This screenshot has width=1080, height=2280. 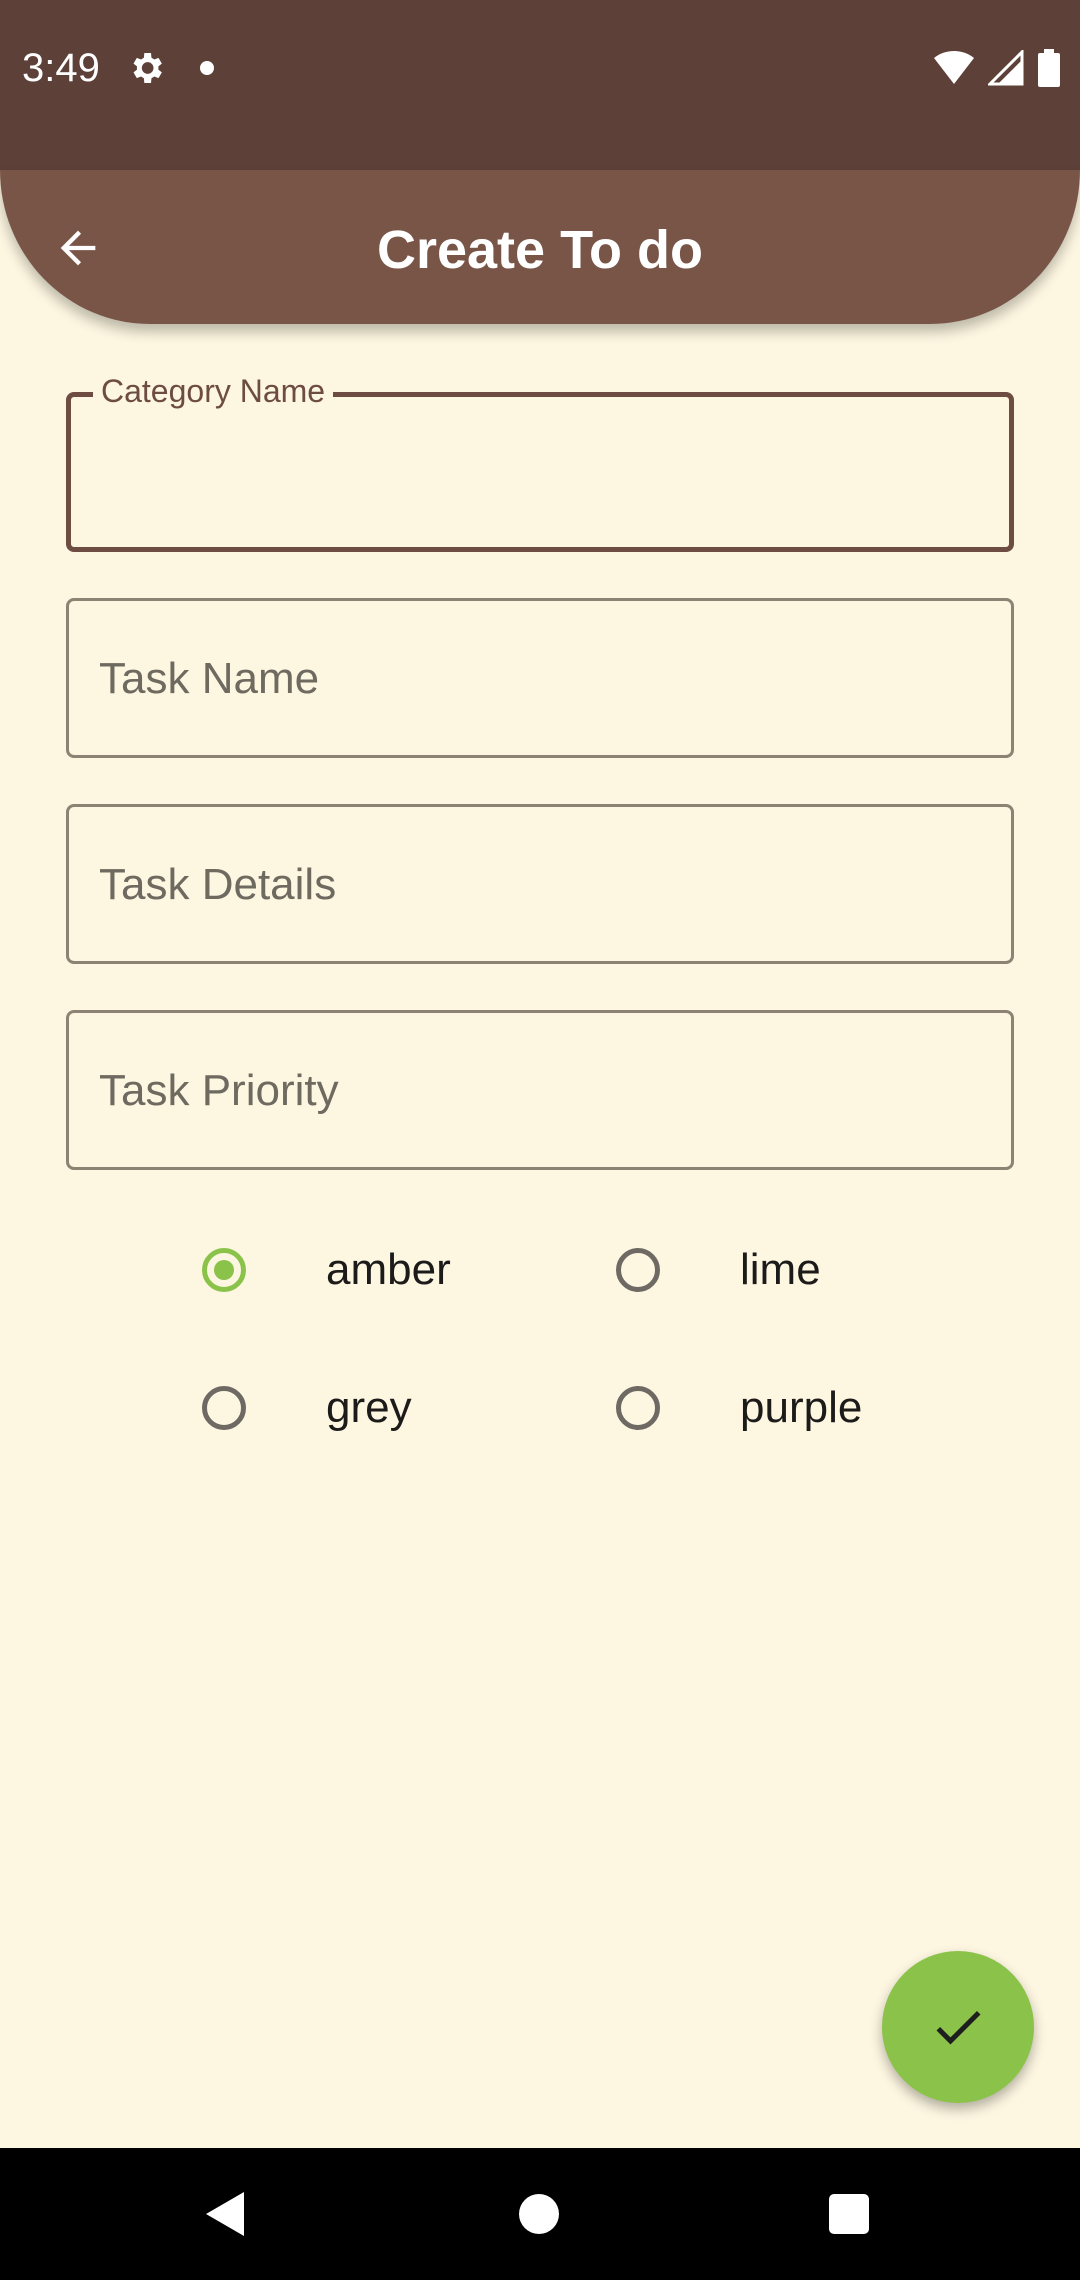 I want to click on task-priority-field: Task Priority, so click(x=540, y=1090).